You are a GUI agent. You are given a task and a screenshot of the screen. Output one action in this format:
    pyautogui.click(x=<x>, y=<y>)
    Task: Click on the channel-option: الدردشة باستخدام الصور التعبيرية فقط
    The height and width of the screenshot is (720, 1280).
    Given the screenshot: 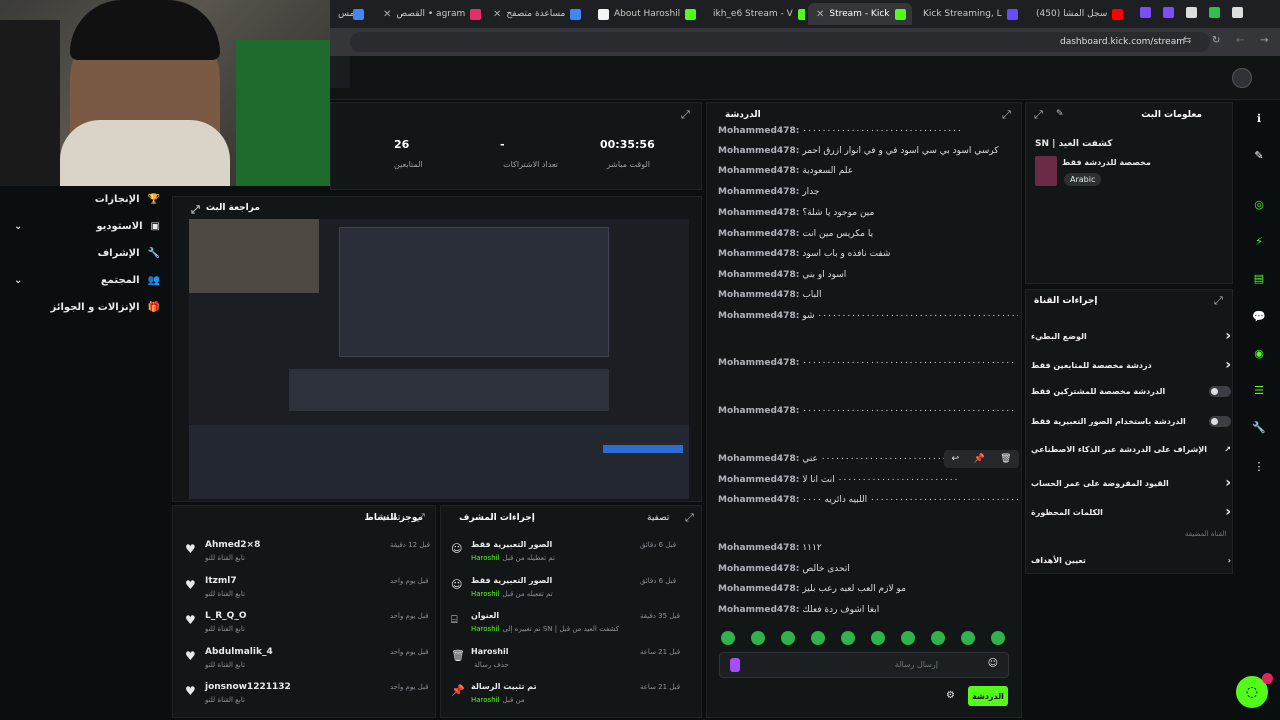 What is the action you would take?
    pyautogui.click(x=1131, y=421)
    